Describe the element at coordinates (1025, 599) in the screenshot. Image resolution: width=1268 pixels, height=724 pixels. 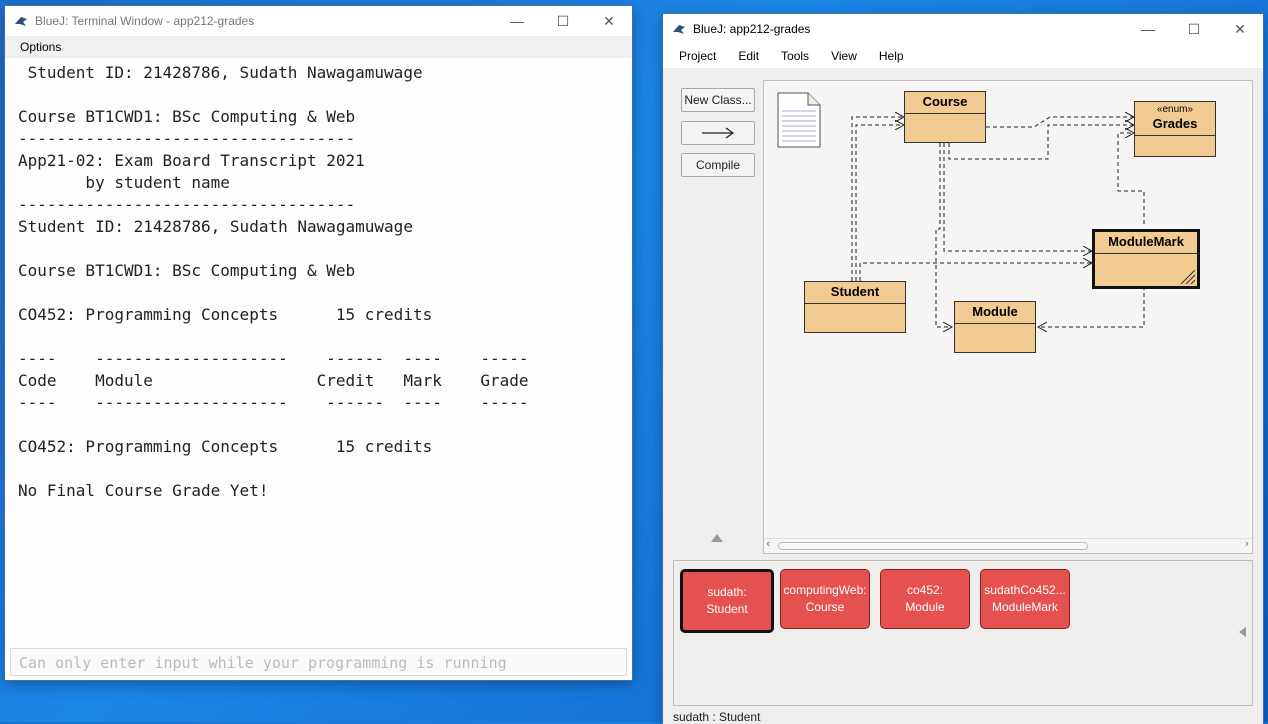
I see `object-sudathco452: sudathCo452... ModuleMark` at that location.